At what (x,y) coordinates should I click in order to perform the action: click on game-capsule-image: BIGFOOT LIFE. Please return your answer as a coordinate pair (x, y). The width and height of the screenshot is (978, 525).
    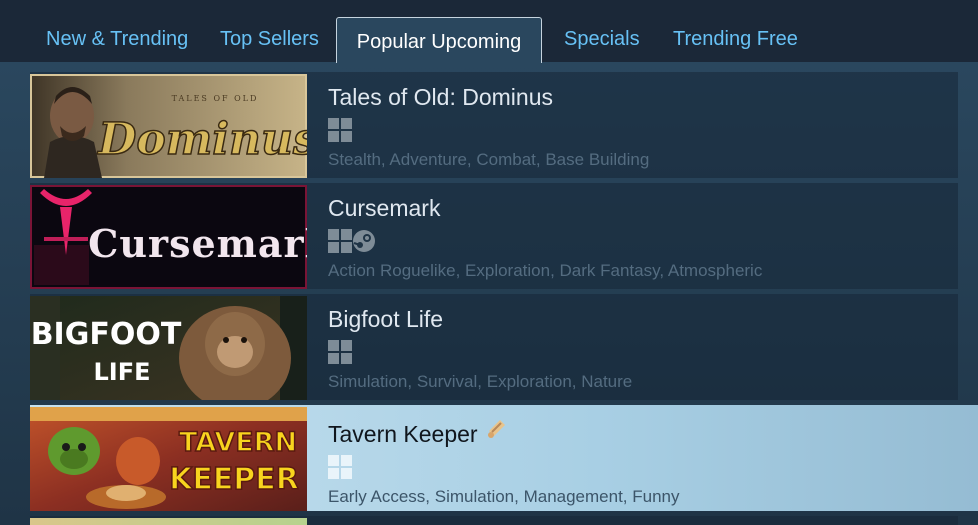
    Looking at the image, I should click on (168, 348).